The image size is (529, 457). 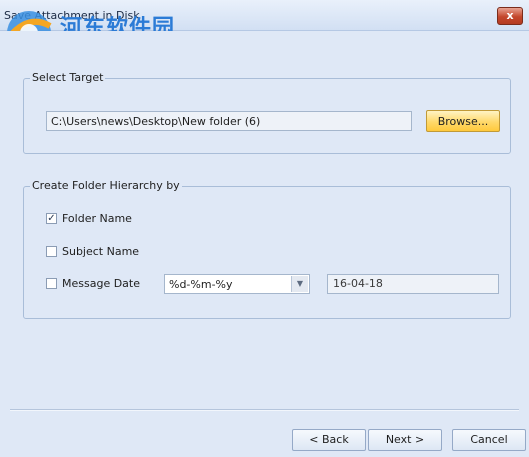 I want to click on folder-hierarchy-legend: Create Folder Hierarchy by, so click(x=106, y=185).